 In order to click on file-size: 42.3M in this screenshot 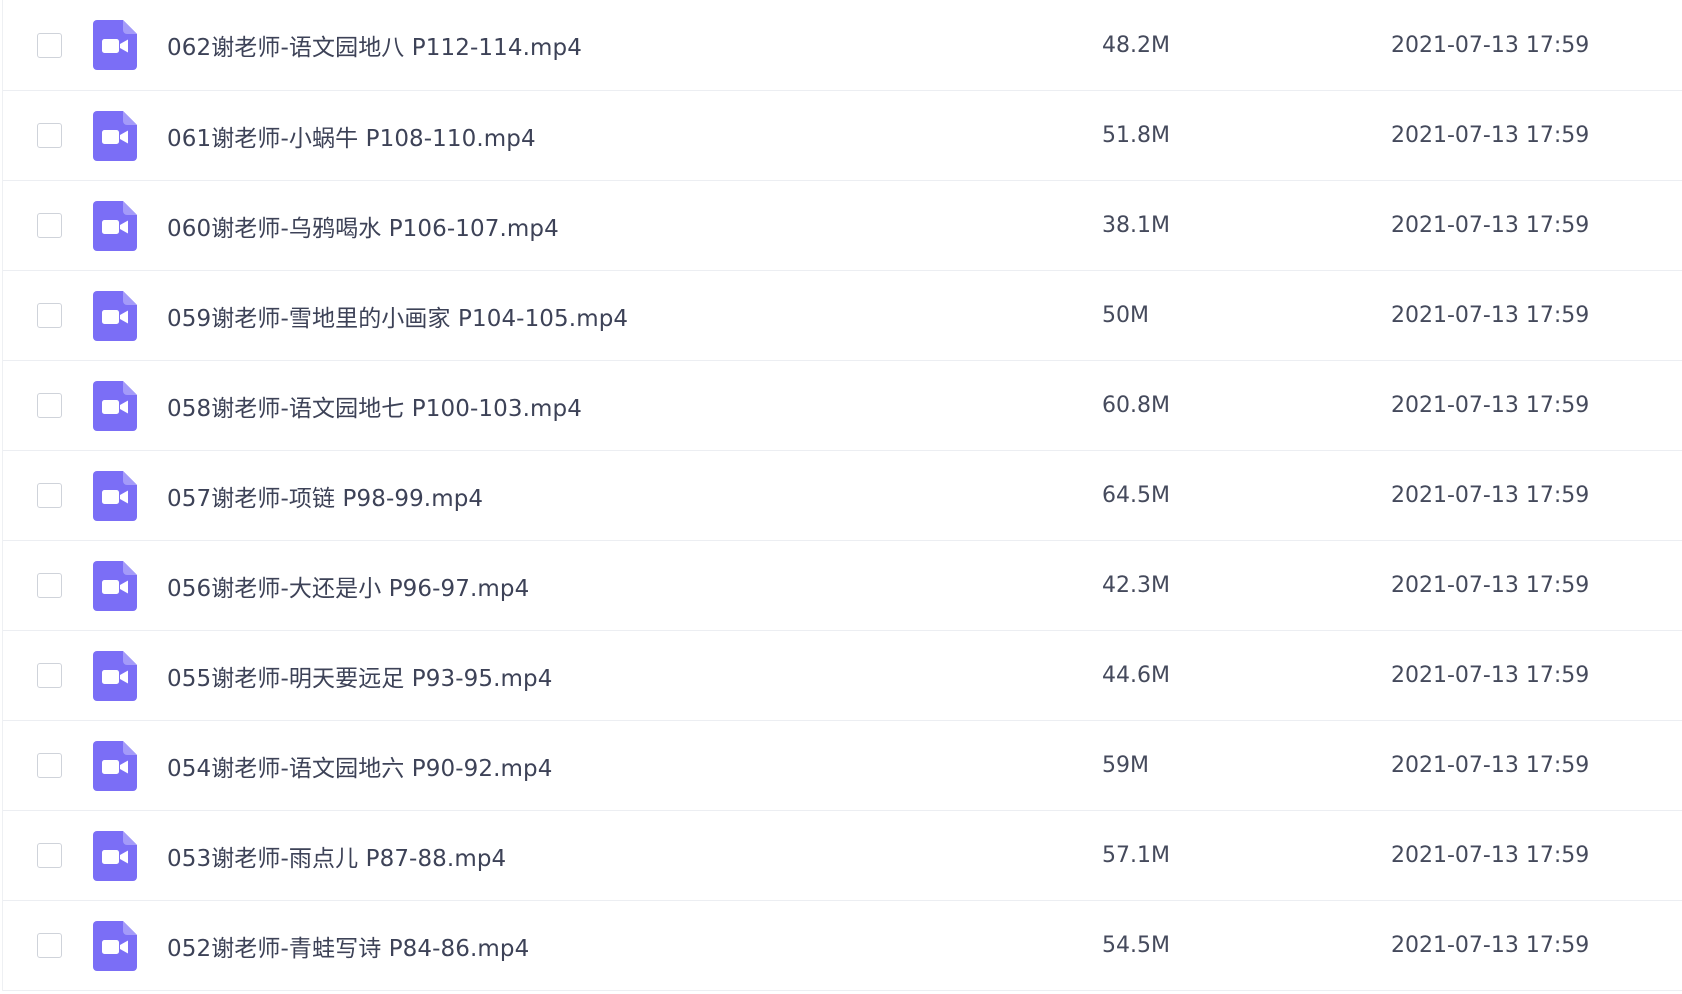, I will do `click(1136, 585)`.